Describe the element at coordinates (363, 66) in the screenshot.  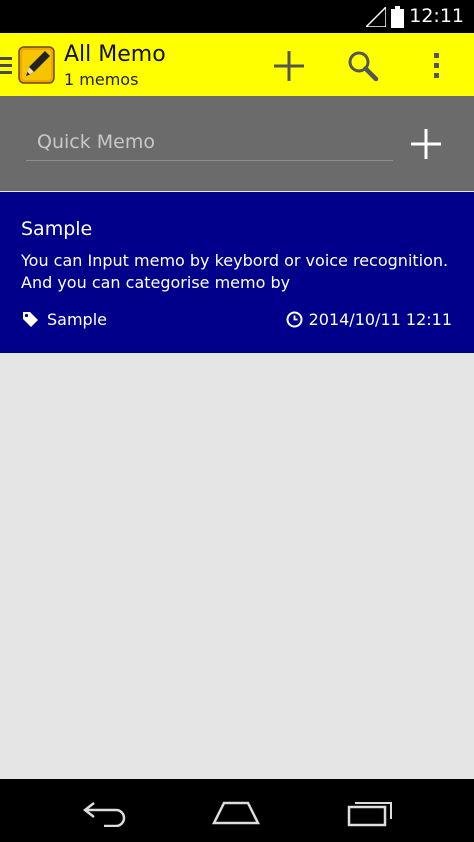
I see `magnifier-icon` at that location.